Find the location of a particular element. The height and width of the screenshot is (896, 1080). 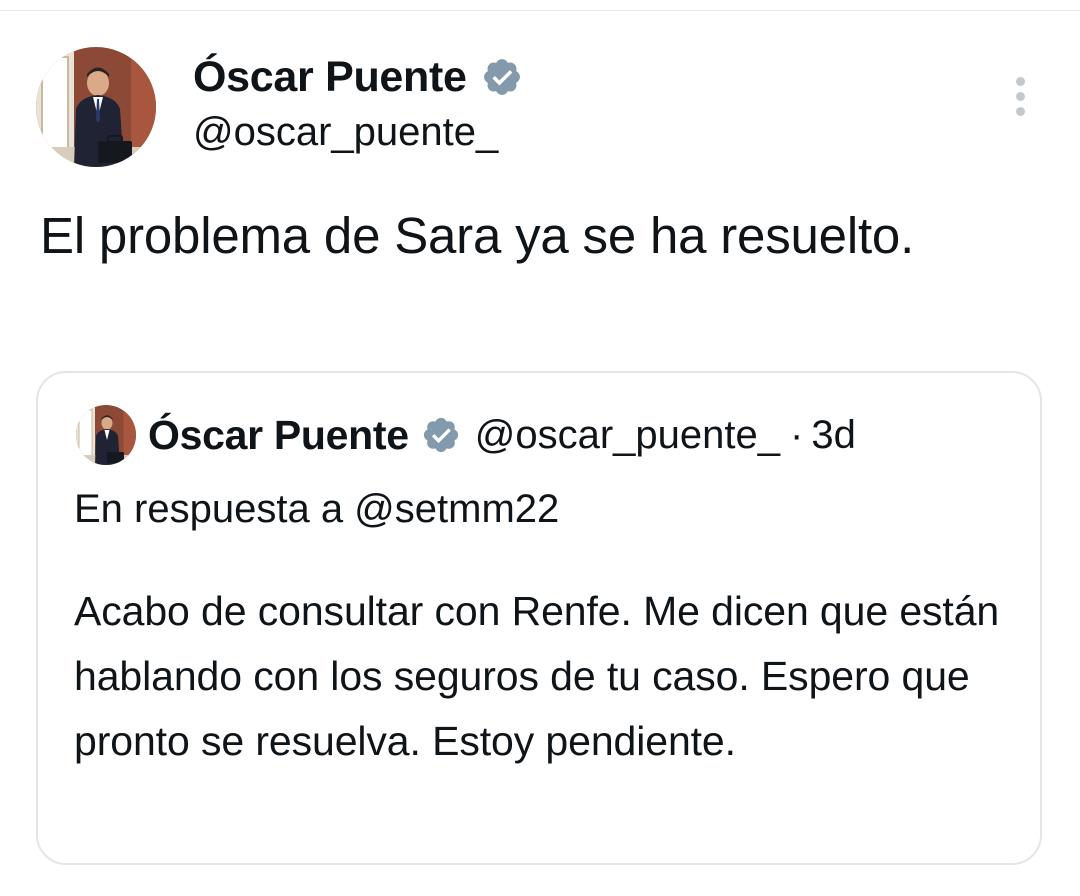

author-name: Óscar Puente is located at coordinates (330, 77).